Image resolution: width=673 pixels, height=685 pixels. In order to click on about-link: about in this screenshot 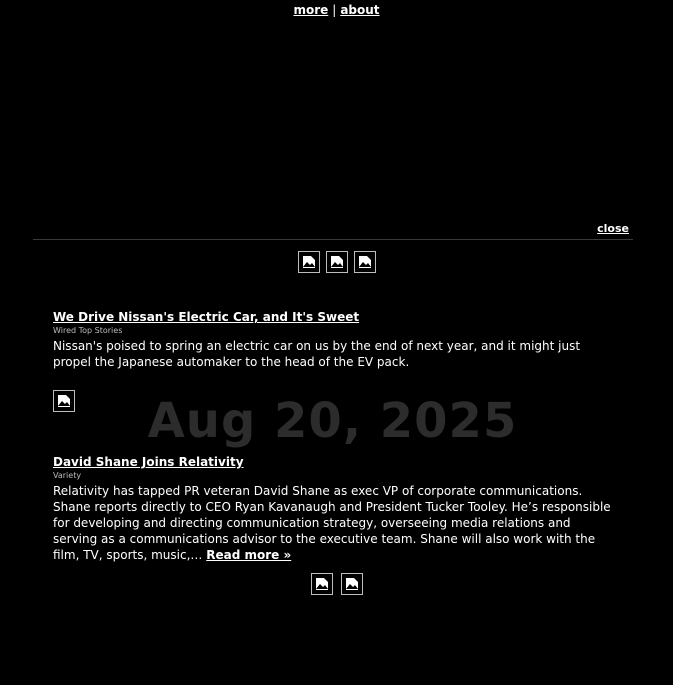, I will do `click(359, 10)`.